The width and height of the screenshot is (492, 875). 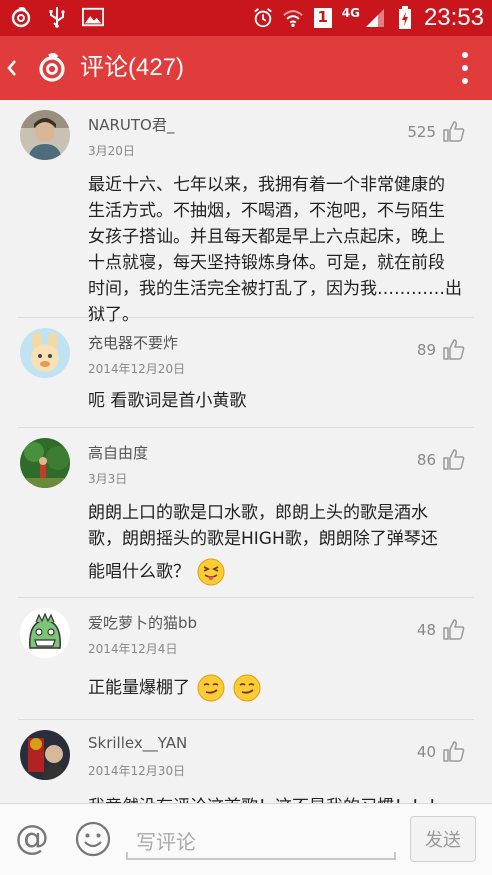 I want to click on comment-item: 爱吃萝卜的猫bb 2014年12月4日 48 正能量爆棚了, so click(x=246, y=659).